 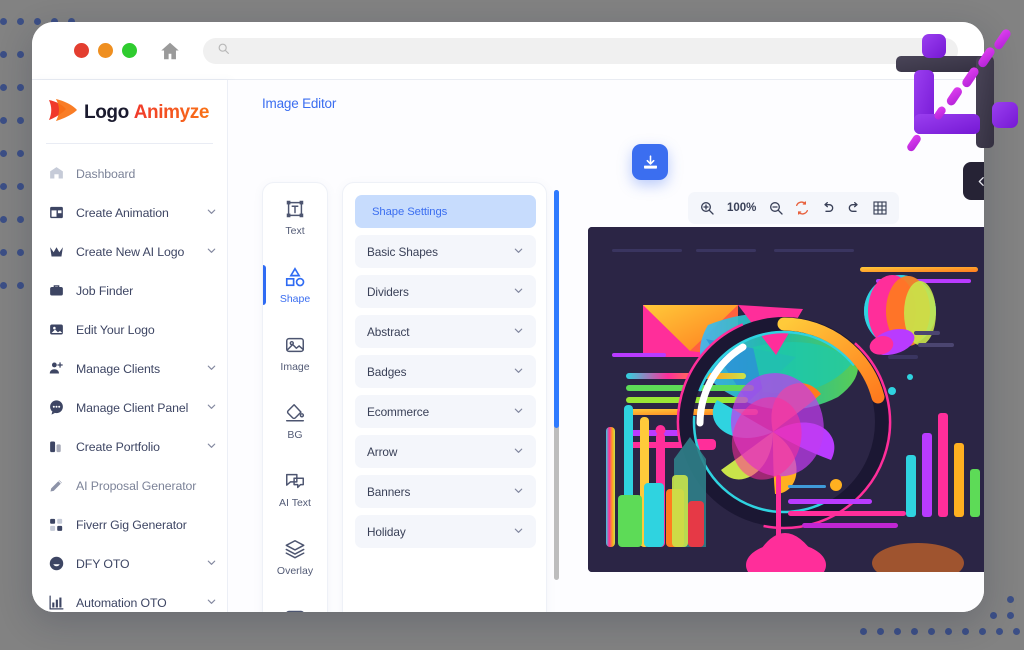 I want to click on shape-category-arrow: Arrow, so click(x=445, y=451).